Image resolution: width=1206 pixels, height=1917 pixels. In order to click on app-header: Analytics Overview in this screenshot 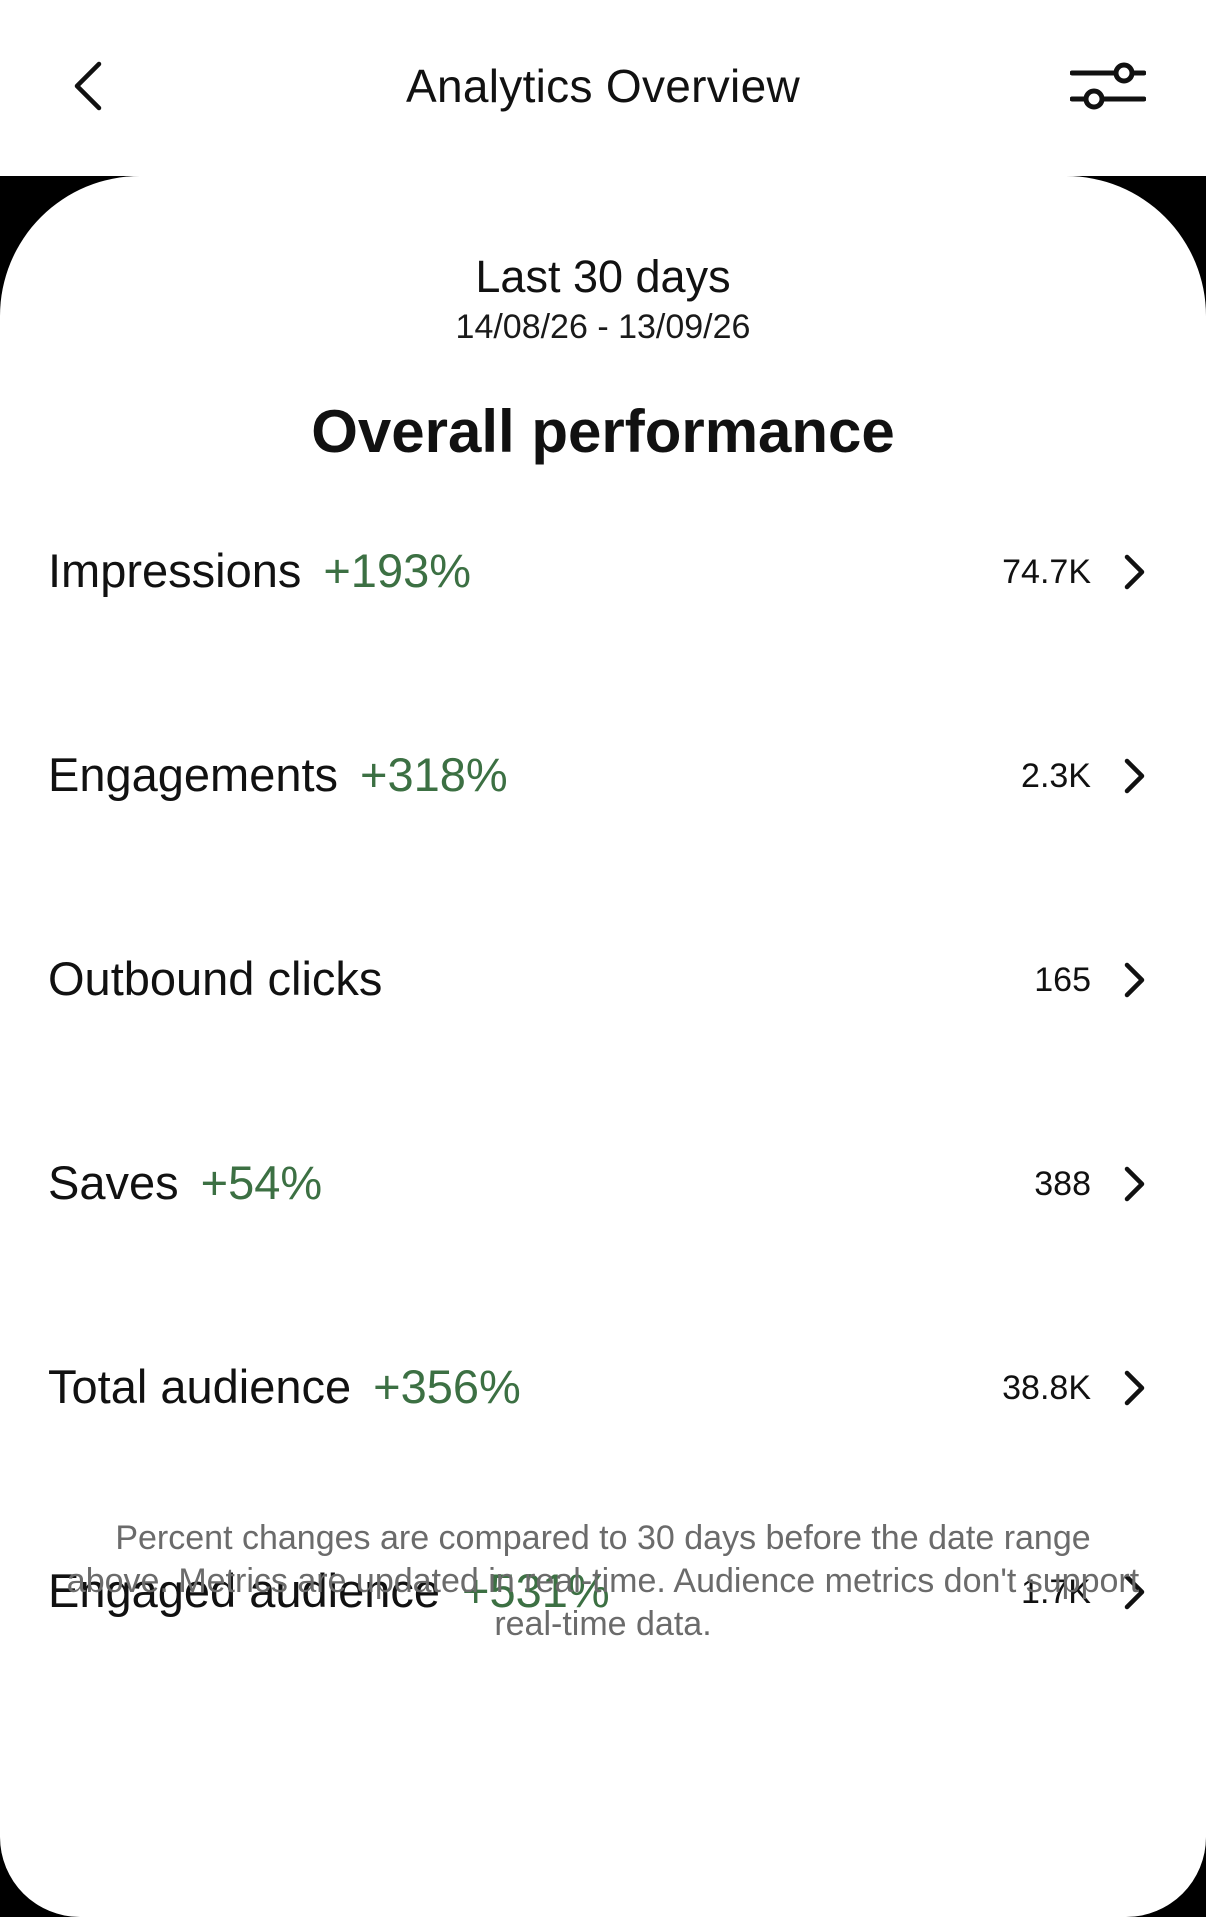, I will do `click(603, 88)`.